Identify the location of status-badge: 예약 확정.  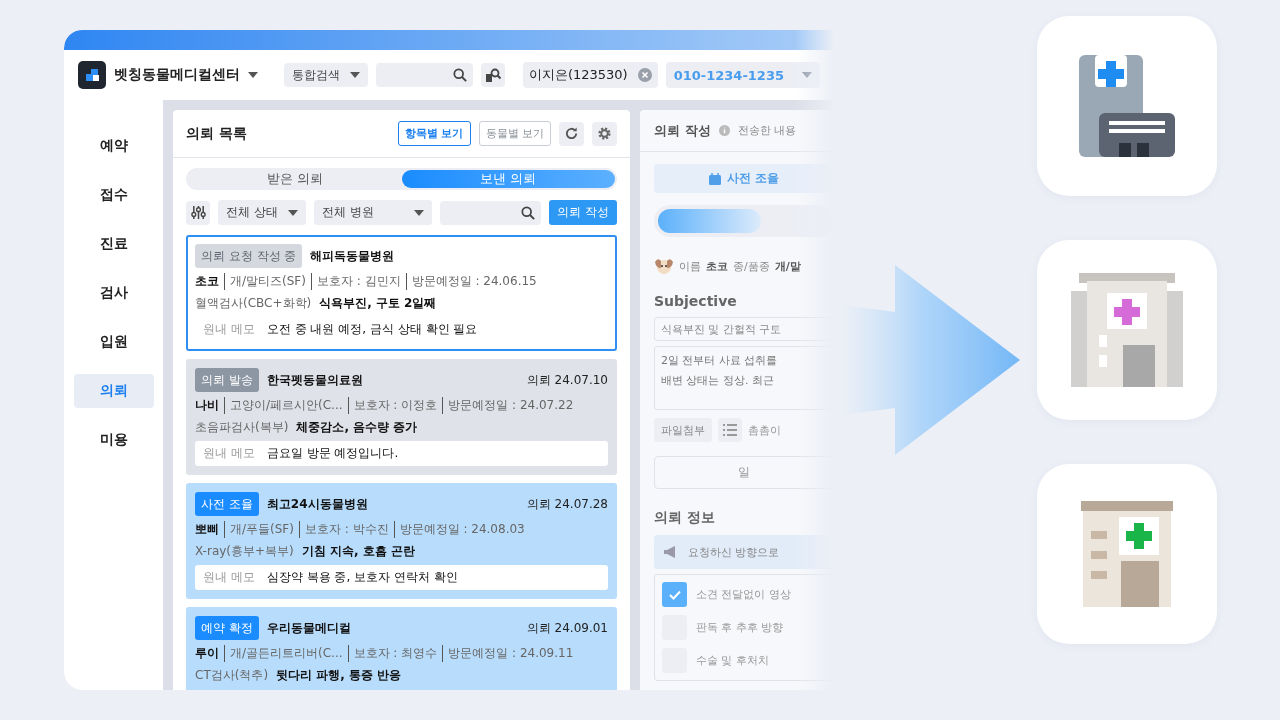
(227, 628).